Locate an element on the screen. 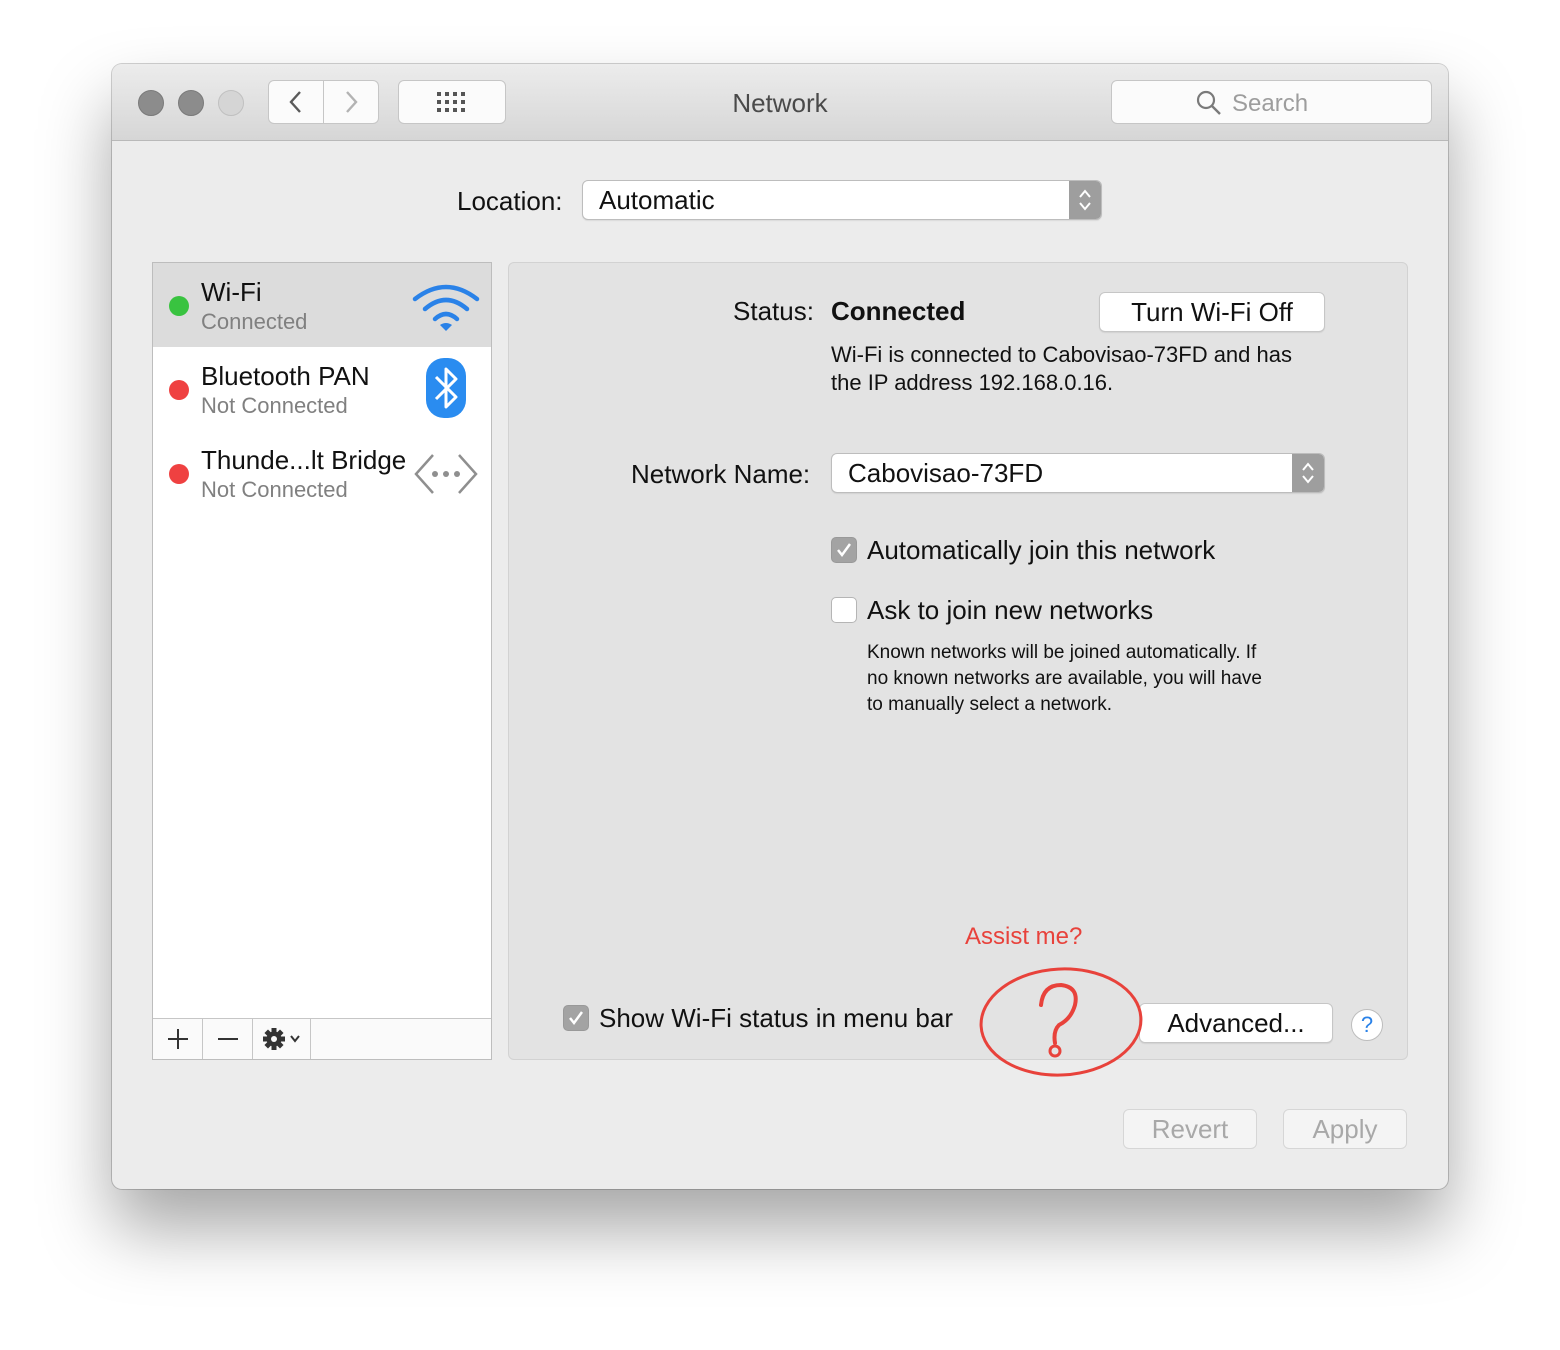 The width and height of the screenshot is (1560, 1350). auto-join-checkbox is located at coordinates (844, 550).